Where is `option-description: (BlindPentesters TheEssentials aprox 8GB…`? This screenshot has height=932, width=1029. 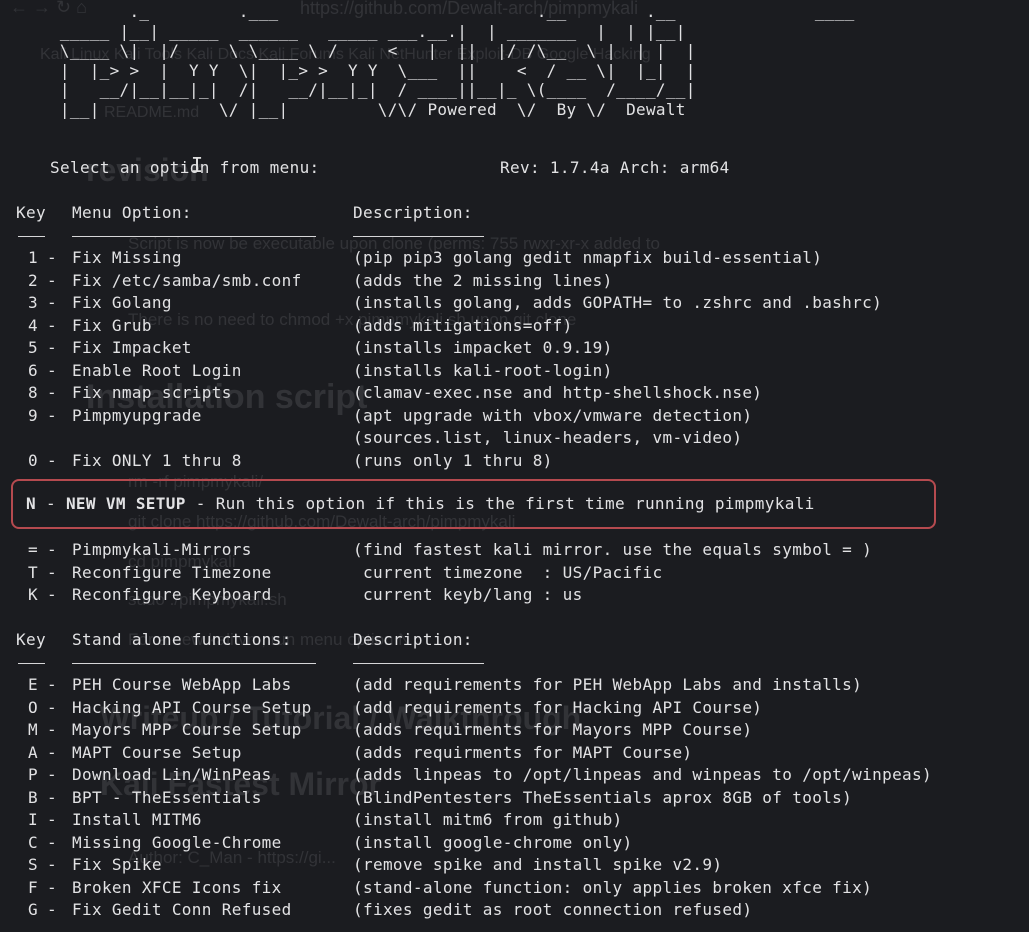
option-description: (BlindPentesters TheEssentials aprox 8GB… is located at coordinates (603, 797).